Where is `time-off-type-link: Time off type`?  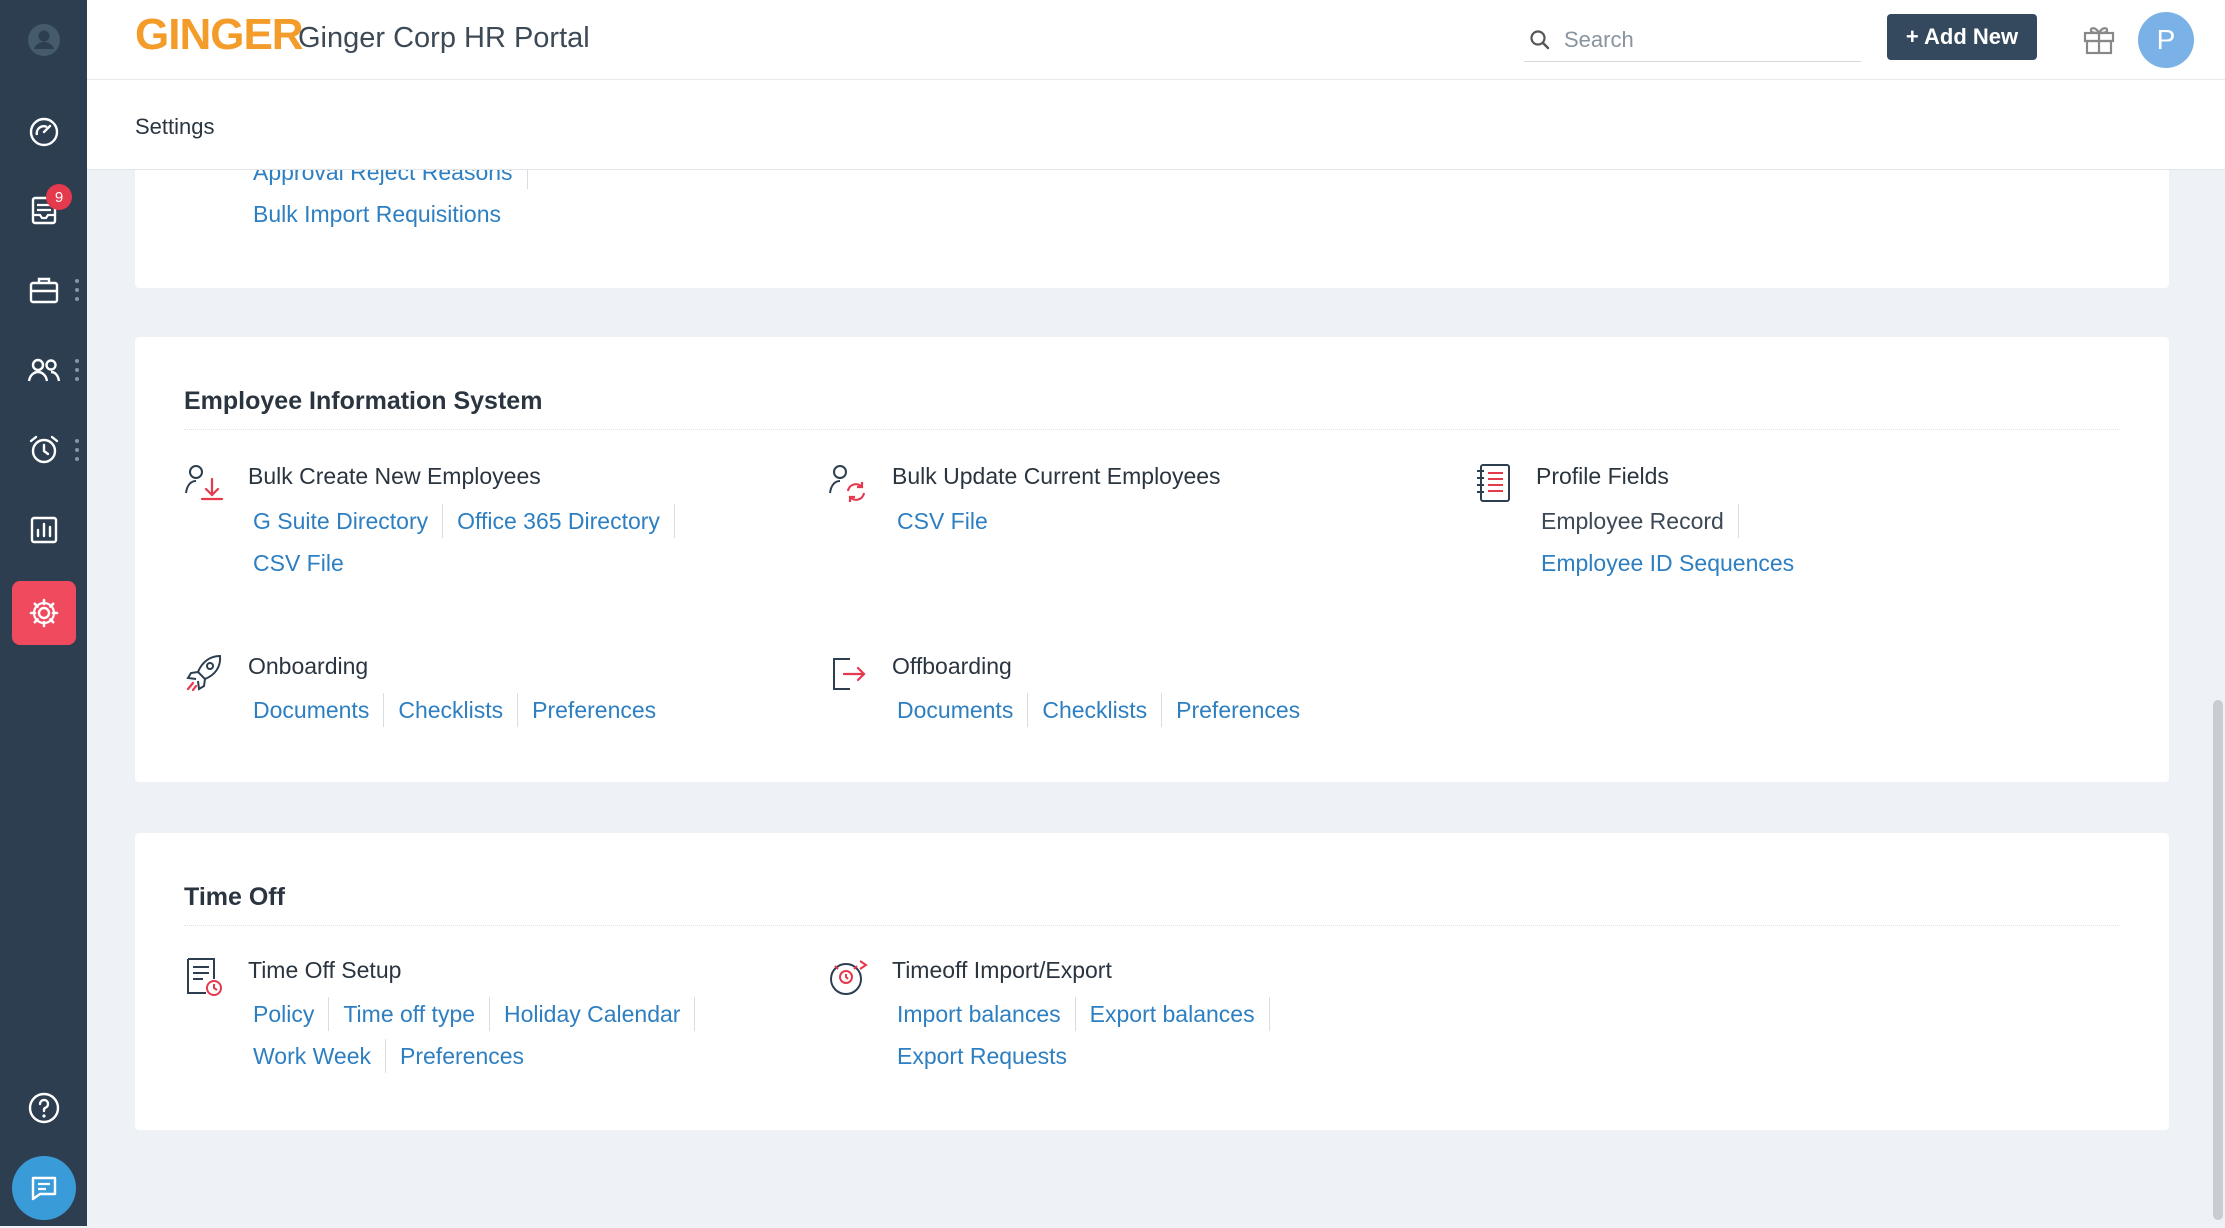
time-off-type-link: Time off type is located at coordinates (410, 1014).